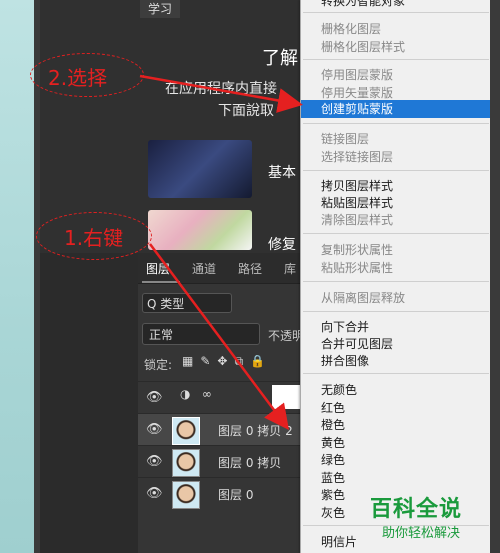 The width and height of the screenshot is (500, 553). Describe the element at coordinates (416, 509) in the screenshot. I see `watermark-title: 百科全说` at that location.